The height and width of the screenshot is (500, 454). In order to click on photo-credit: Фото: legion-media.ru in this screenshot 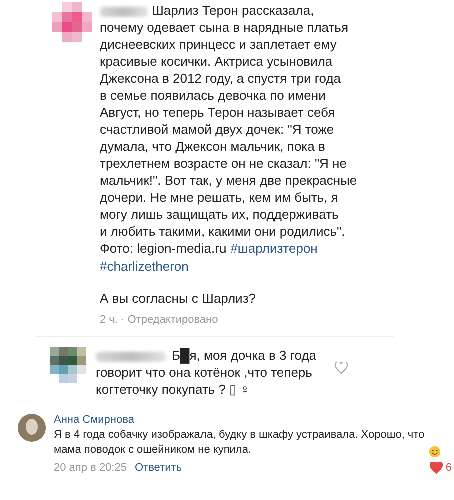, I will do `click(163, 249)`.